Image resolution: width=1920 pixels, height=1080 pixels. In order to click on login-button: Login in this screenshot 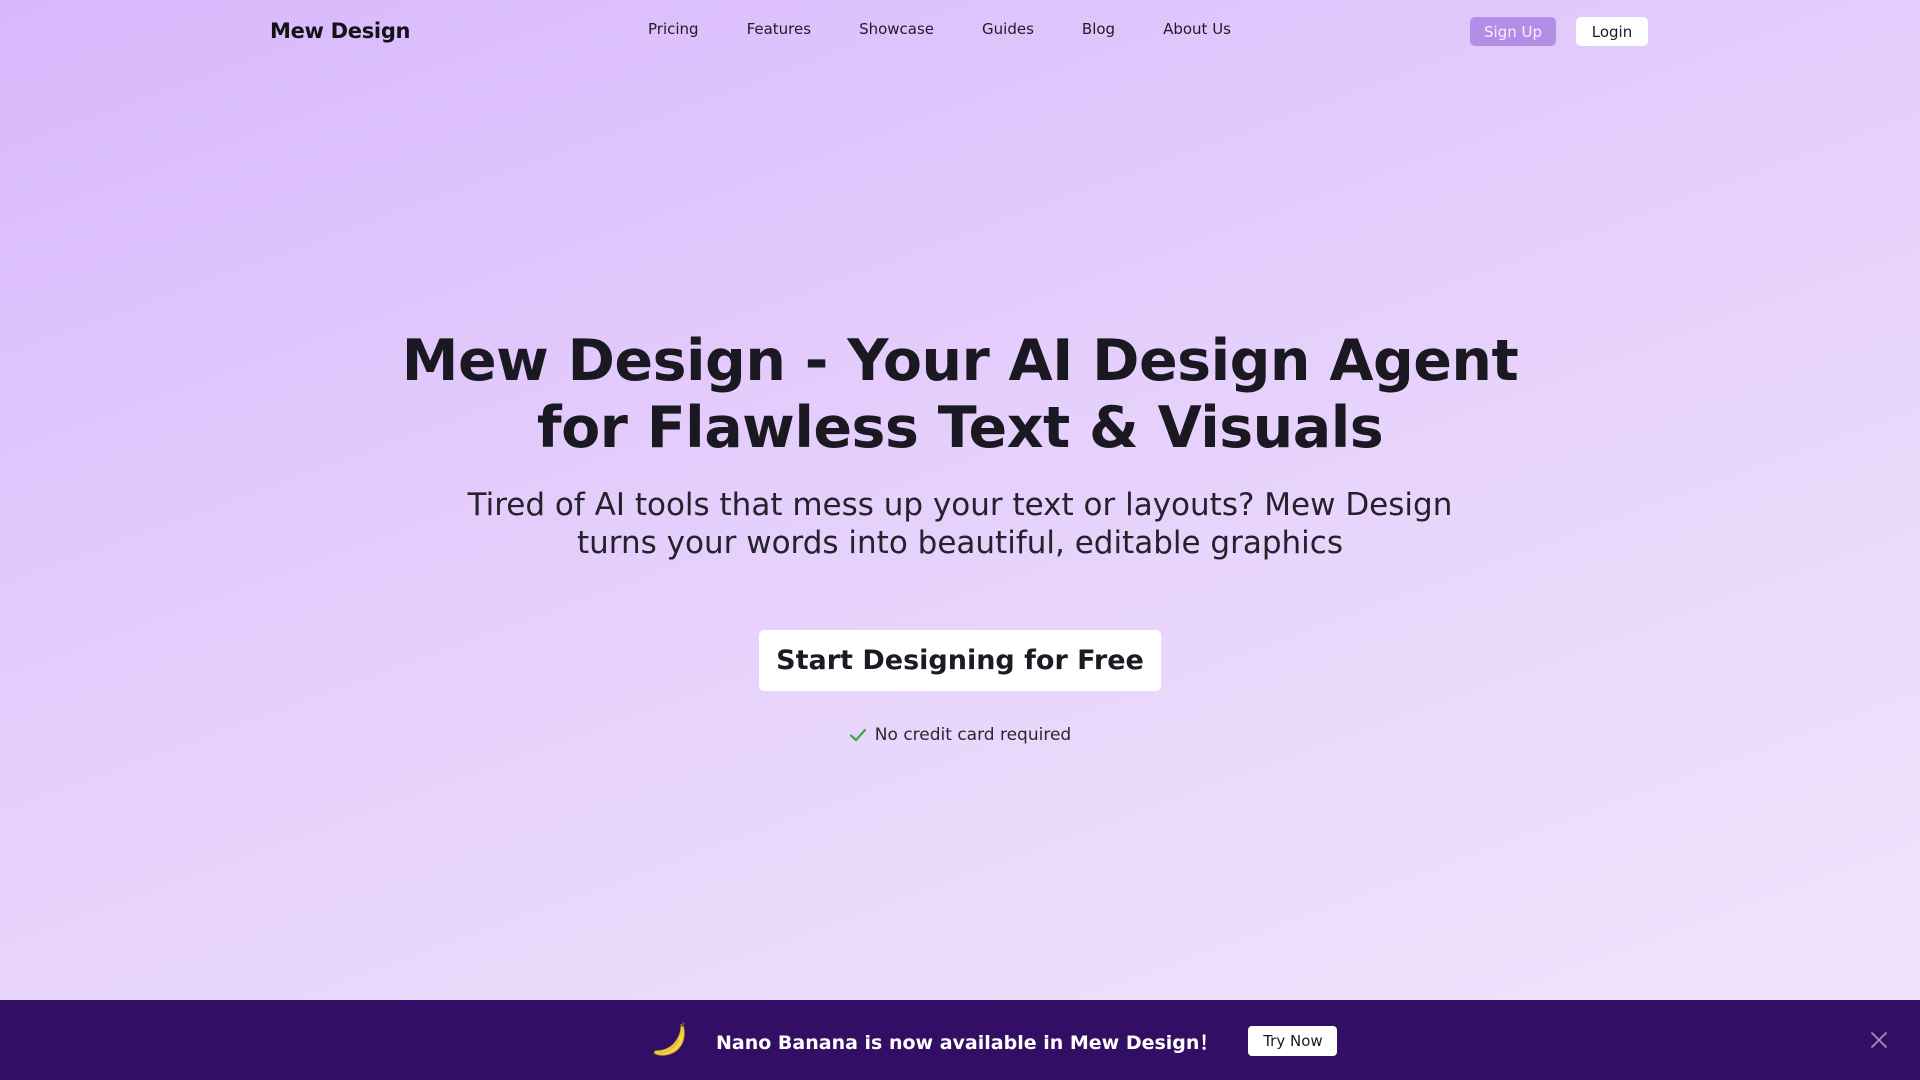, I will do `click(1612, 31)`.